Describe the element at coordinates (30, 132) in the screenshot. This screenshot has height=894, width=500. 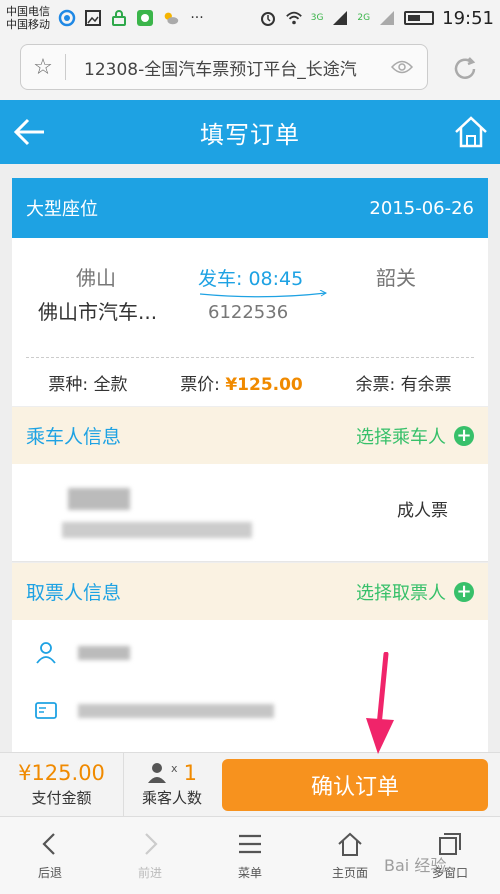
I see `back-arrow-icon` at that location.